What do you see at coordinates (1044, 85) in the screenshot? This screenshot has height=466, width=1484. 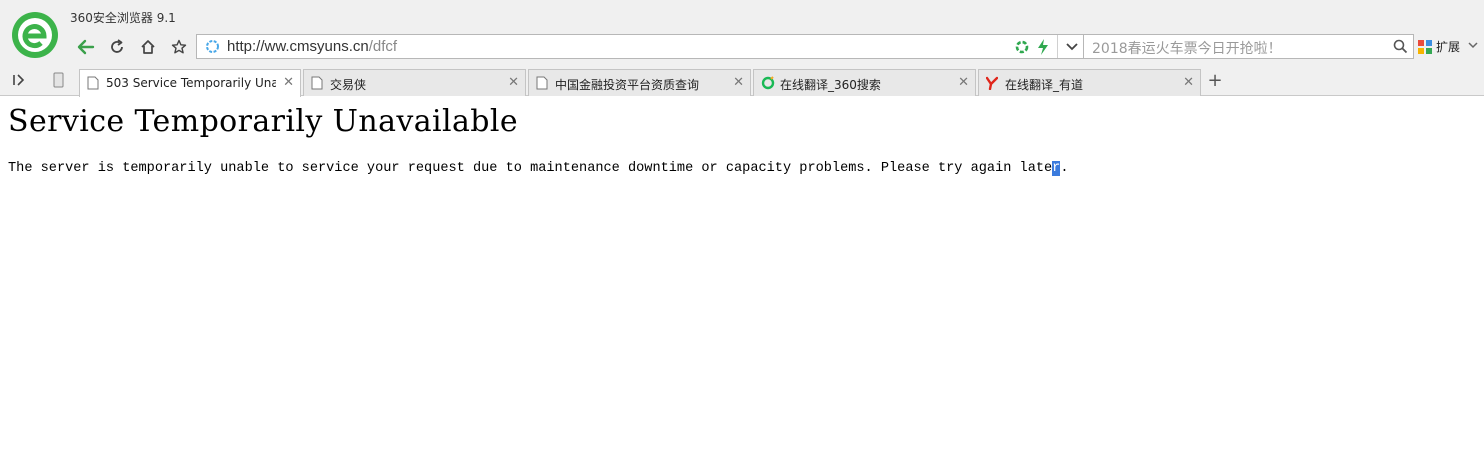 I see `tab-label: 在线翻译_有道` at bounding box center [1044, 85].